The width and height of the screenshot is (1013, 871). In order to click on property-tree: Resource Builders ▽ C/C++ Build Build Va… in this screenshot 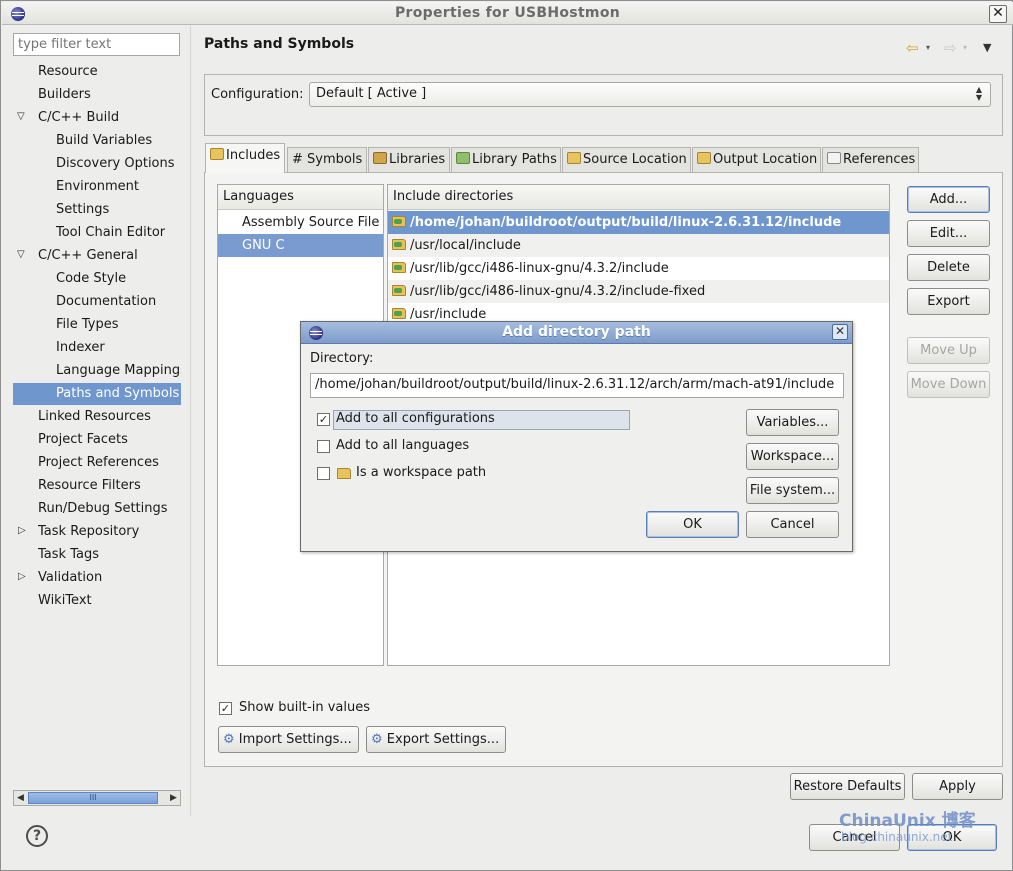, I will do `click(98, 426)`.